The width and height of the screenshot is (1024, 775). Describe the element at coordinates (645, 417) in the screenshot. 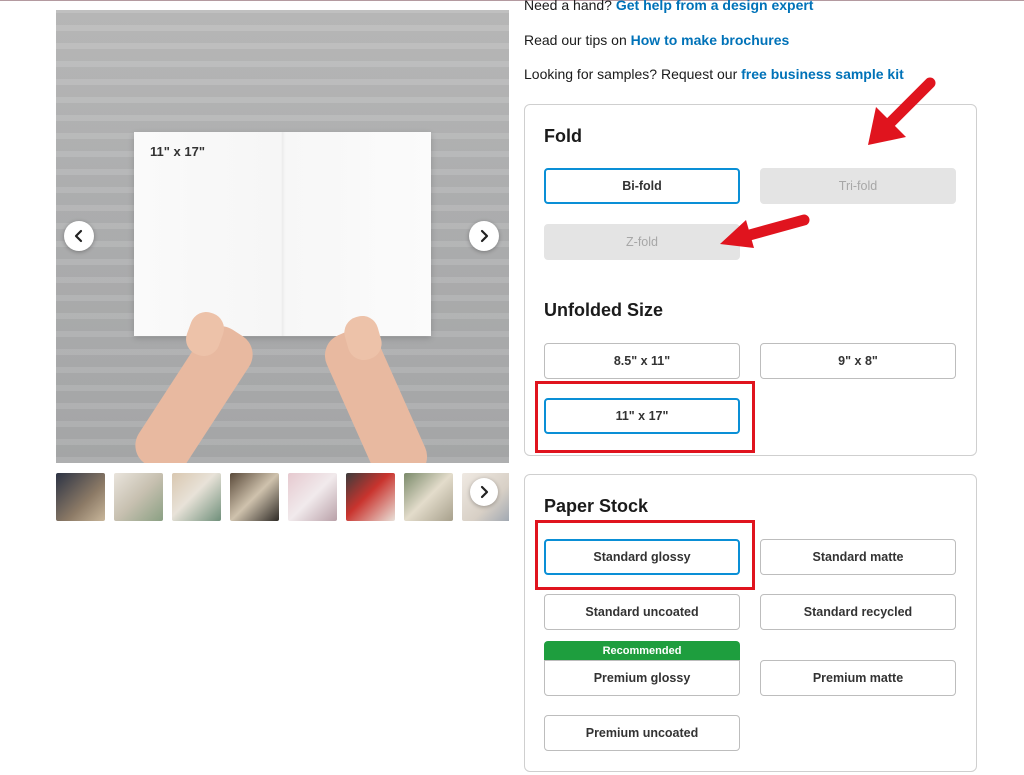

I see `annotation-highlight-size` at that location.